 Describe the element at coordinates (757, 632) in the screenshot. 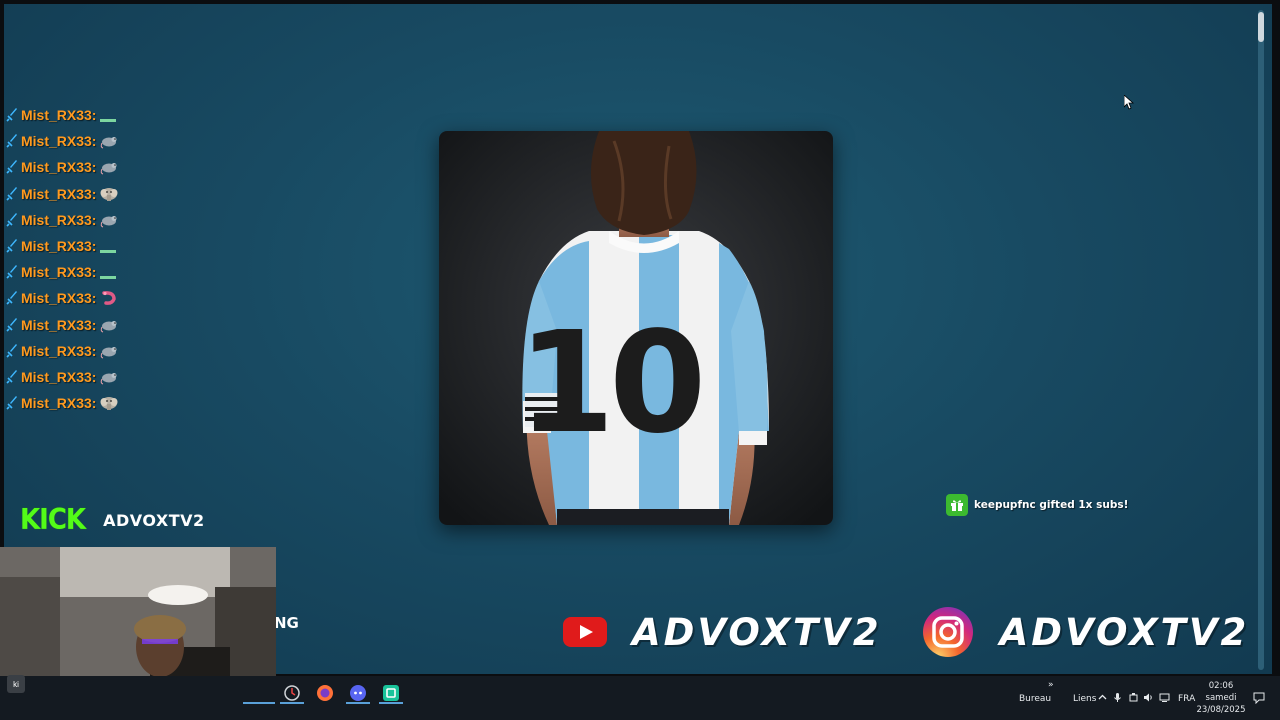

I see `youtube-handle: ADVOXTV2` at that location.